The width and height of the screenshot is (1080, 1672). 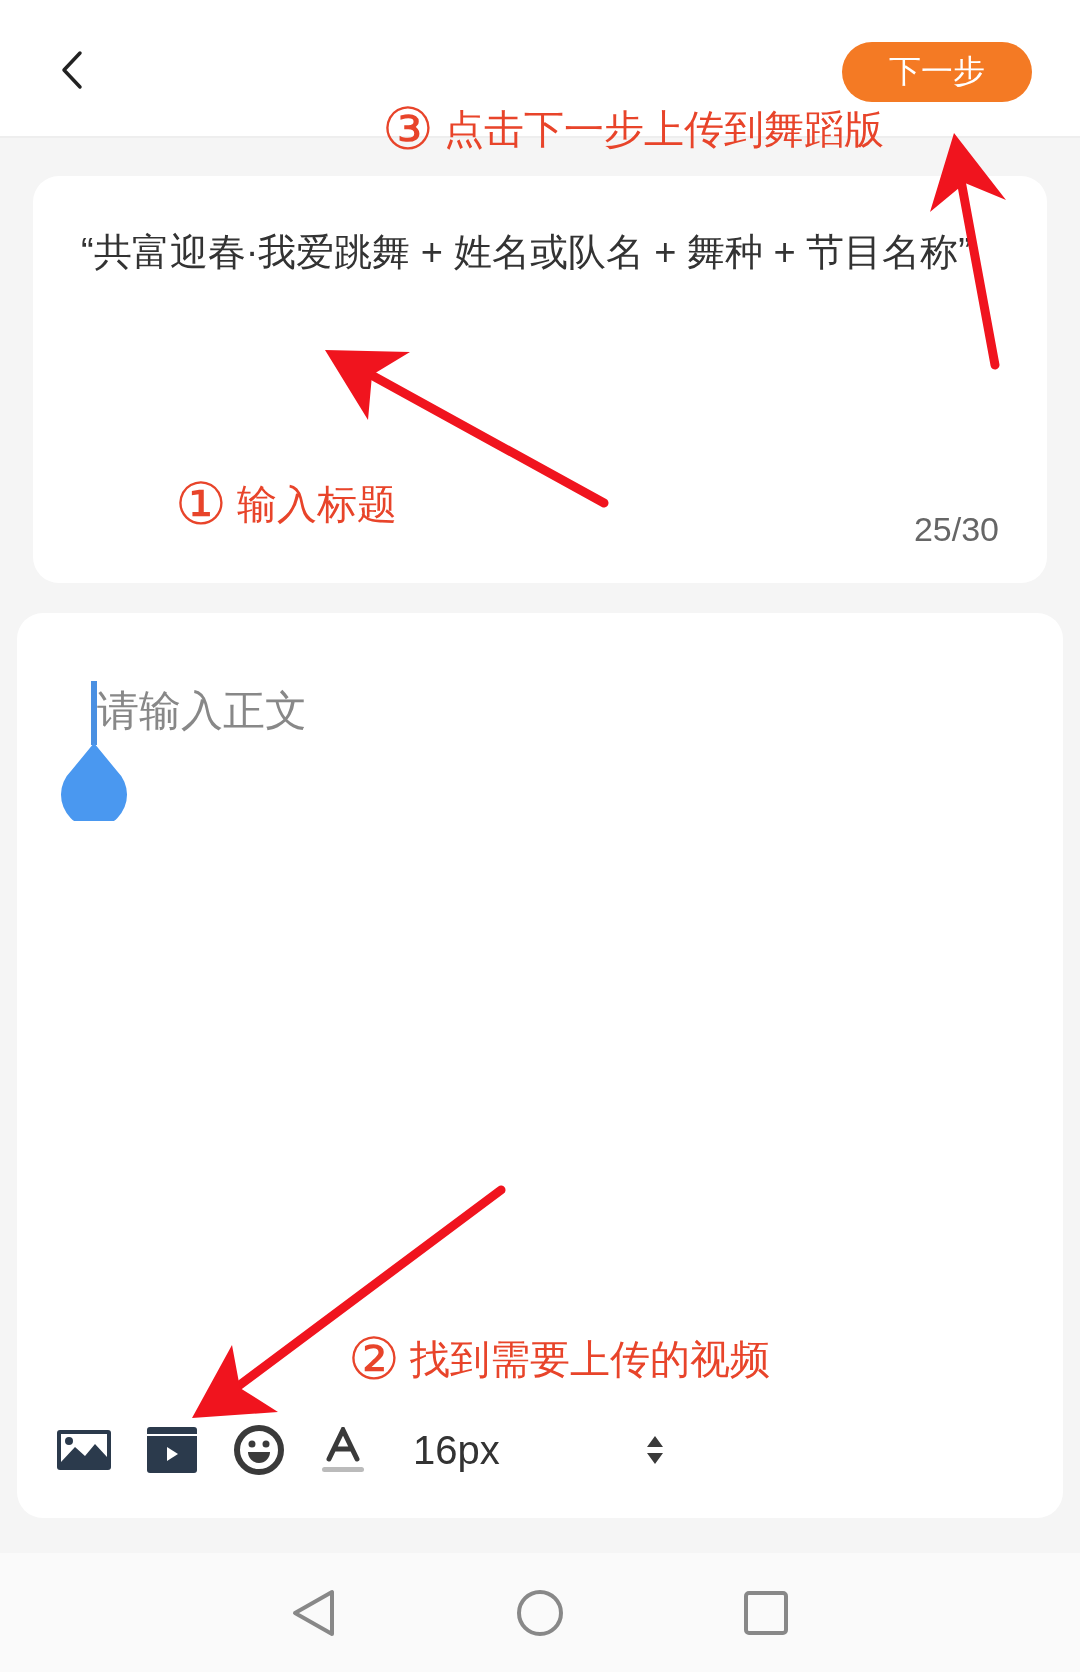 I want to click on step-number: ①, so click(x=201, y=504).